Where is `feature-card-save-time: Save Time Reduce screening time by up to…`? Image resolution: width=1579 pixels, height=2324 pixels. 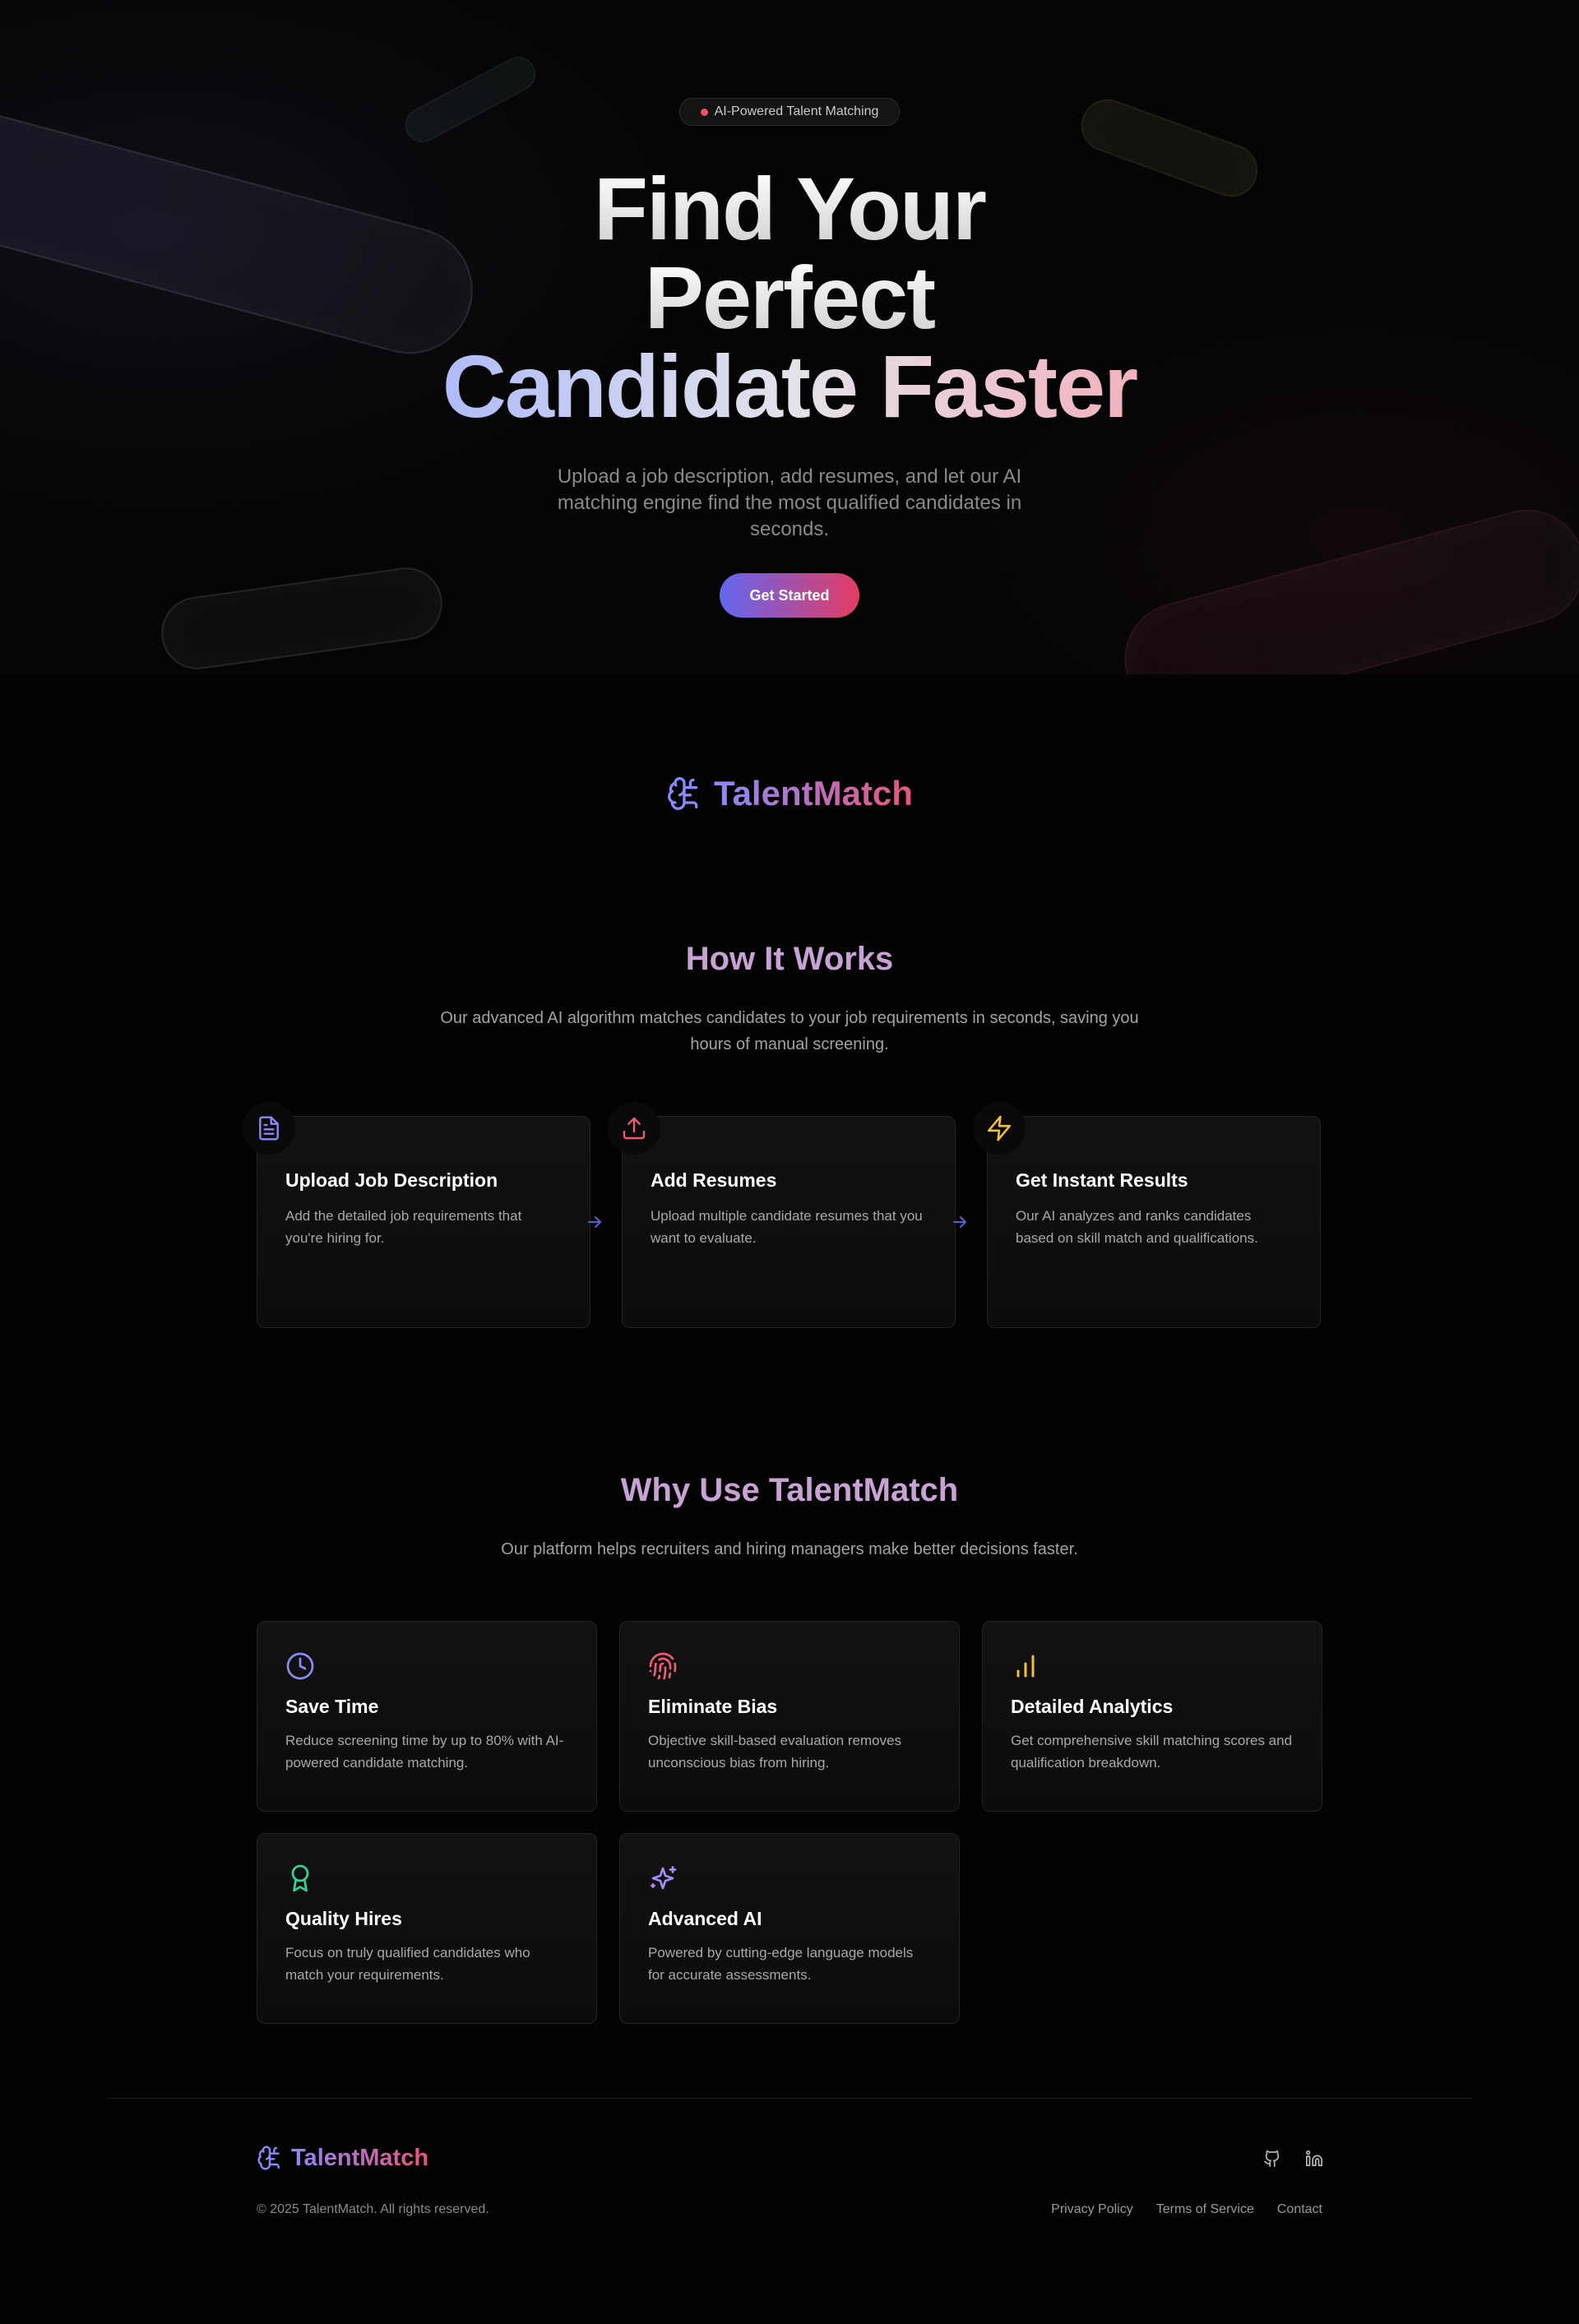 feature-card-save-time: Save Time Reduce screening time by up to… is located at coordinates (427, 1716).